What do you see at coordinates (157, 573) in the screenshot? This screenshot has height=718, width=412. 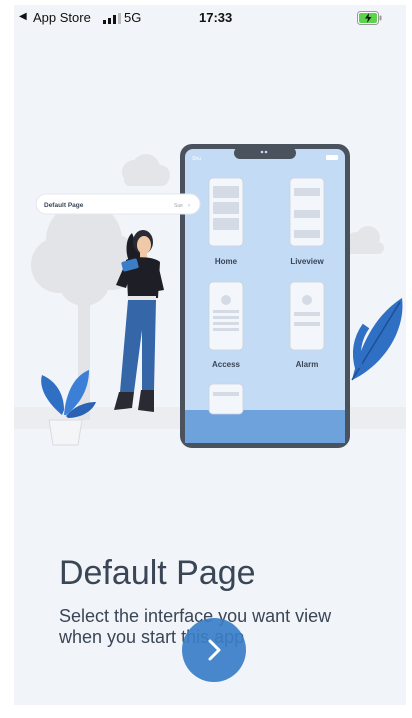 I see `page-title: Default Page` at bounding box center [157, 573].